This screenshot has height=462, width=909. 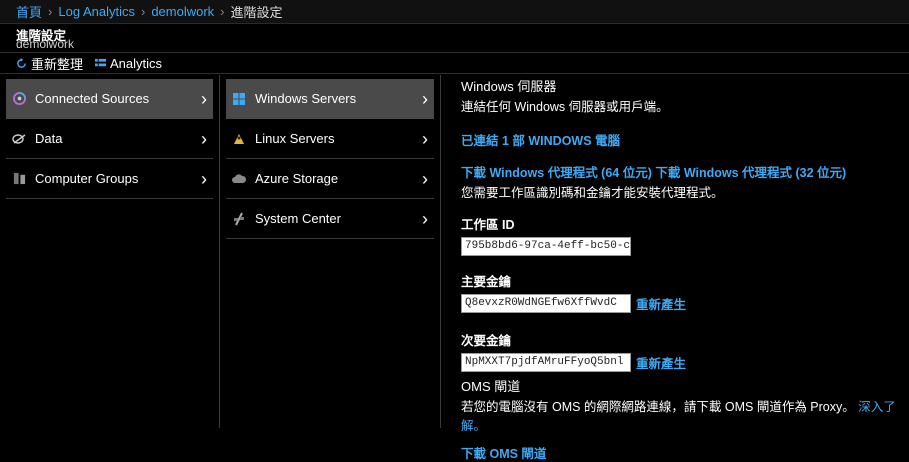 What do you see at coordinates (239, 139) in the screenshot?
I see `linux-icon` at bounding box center [239, 139].